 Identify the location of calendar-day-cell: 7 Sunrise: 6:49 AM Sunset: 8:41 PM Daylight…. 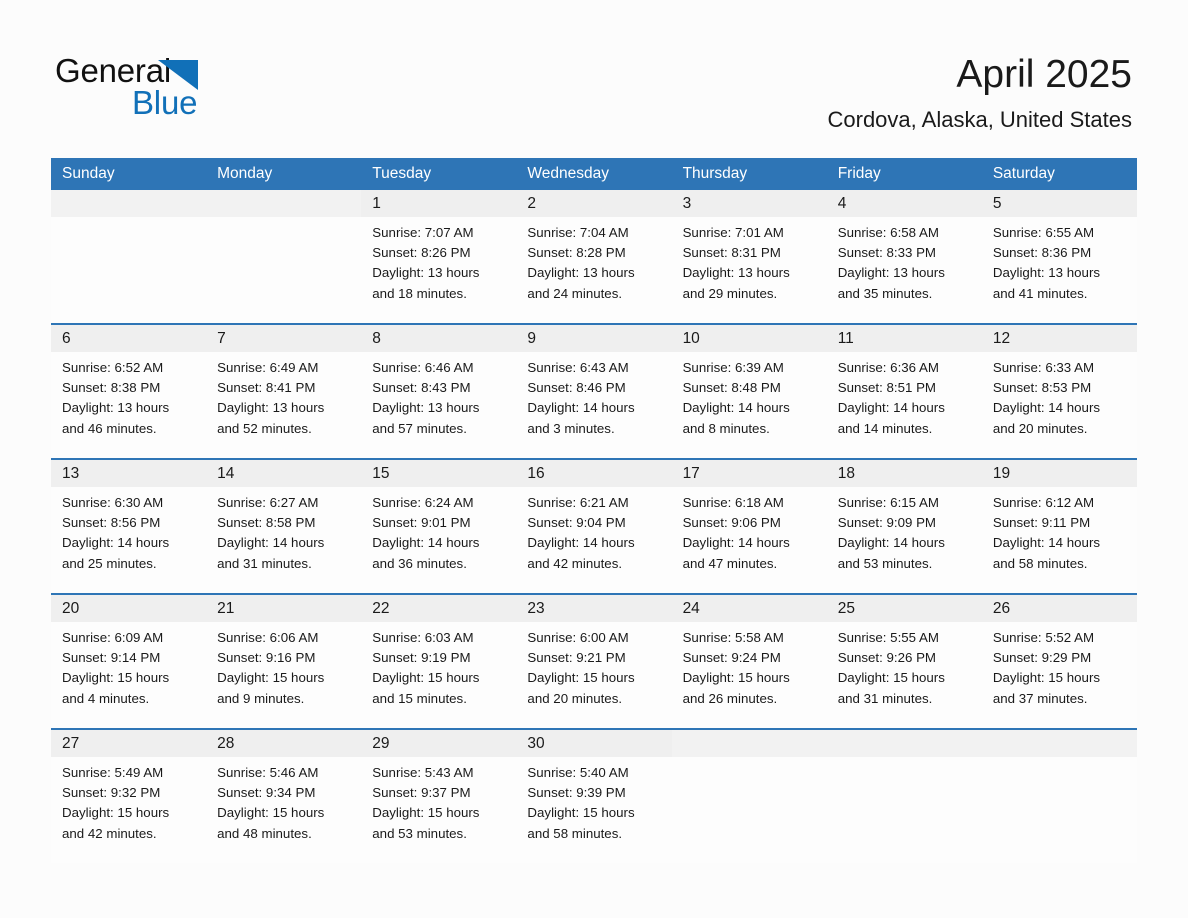
(284, 391).